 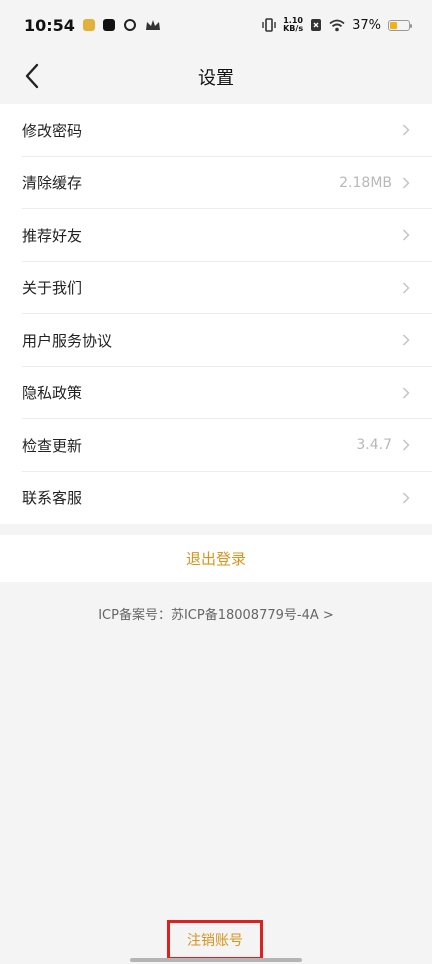 I want to click on no-sim-icon, so click(x=316, y=25).